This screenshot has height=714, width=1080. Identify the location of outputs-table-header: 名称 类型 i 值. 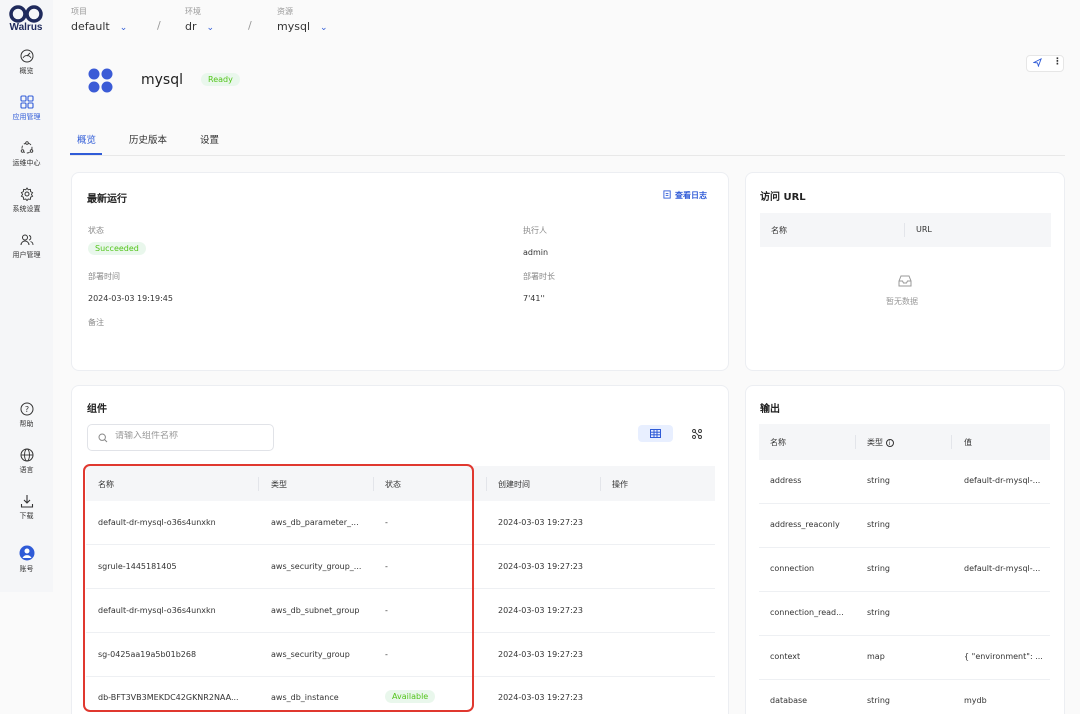
(904, 442).